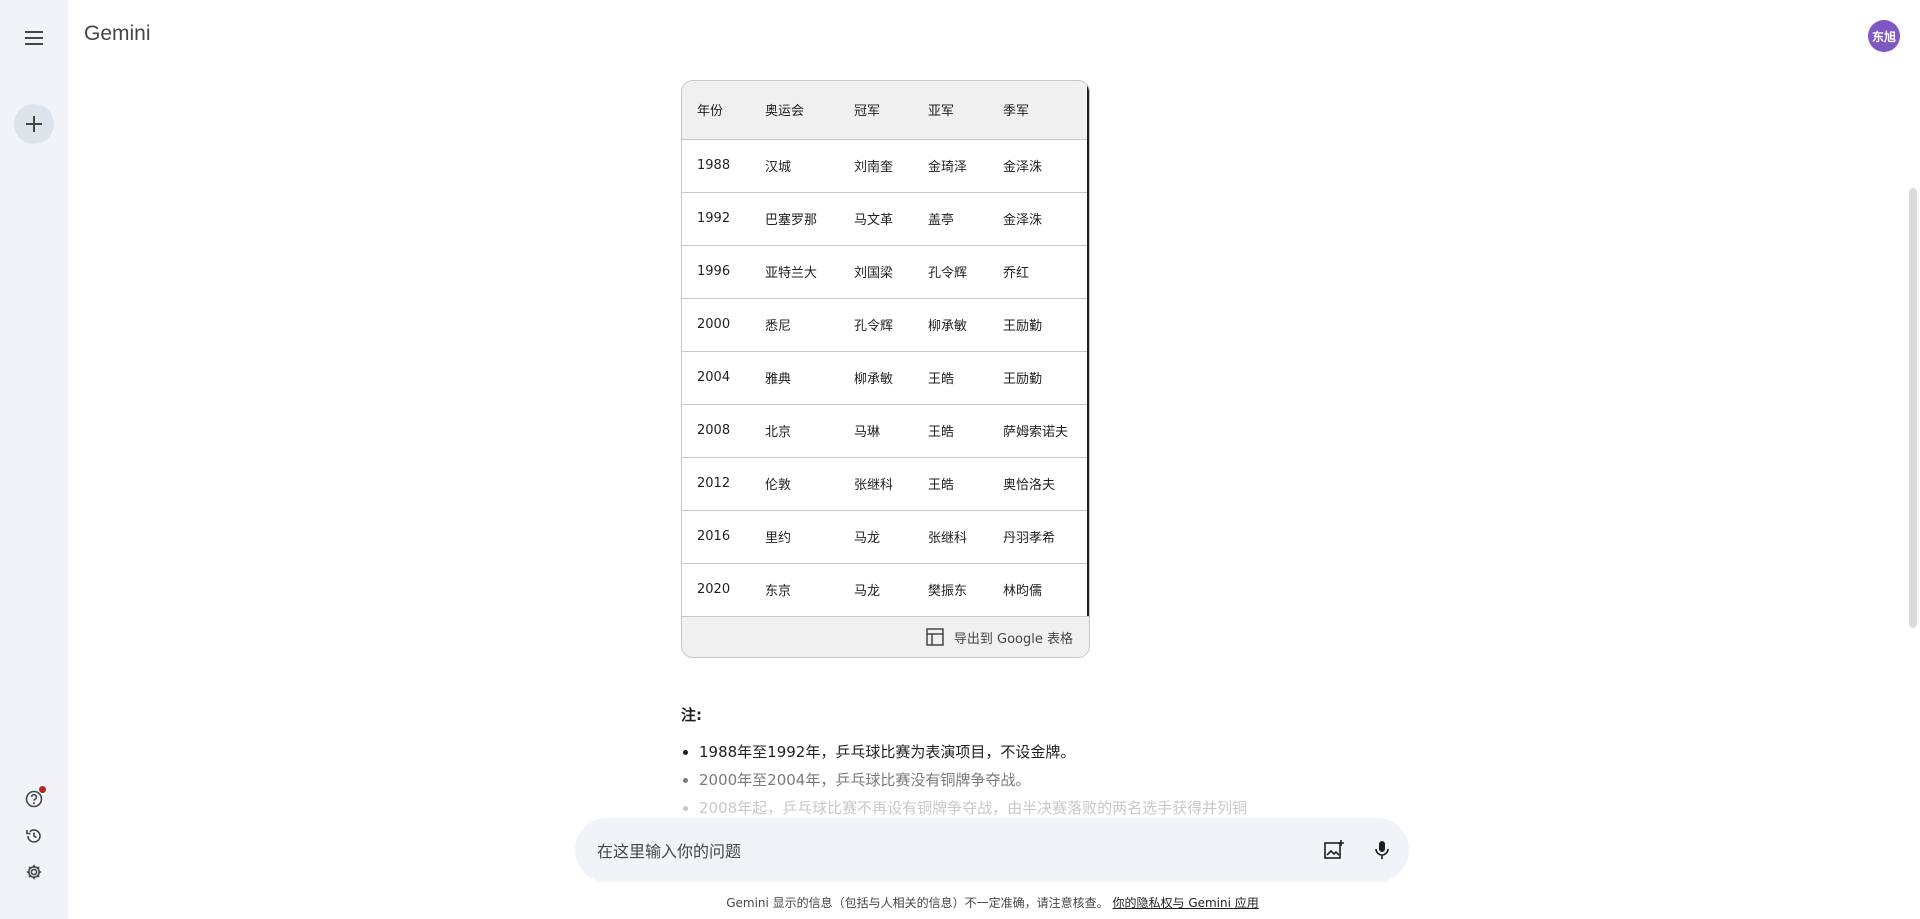  What do you see at coordinates (917, 903) in the screenshot?
I see `disclaimer-text: Gemini 显示的信息（包括与人相关的信息）不一定准确，请注意核查。` at bounding box center [917, 903].